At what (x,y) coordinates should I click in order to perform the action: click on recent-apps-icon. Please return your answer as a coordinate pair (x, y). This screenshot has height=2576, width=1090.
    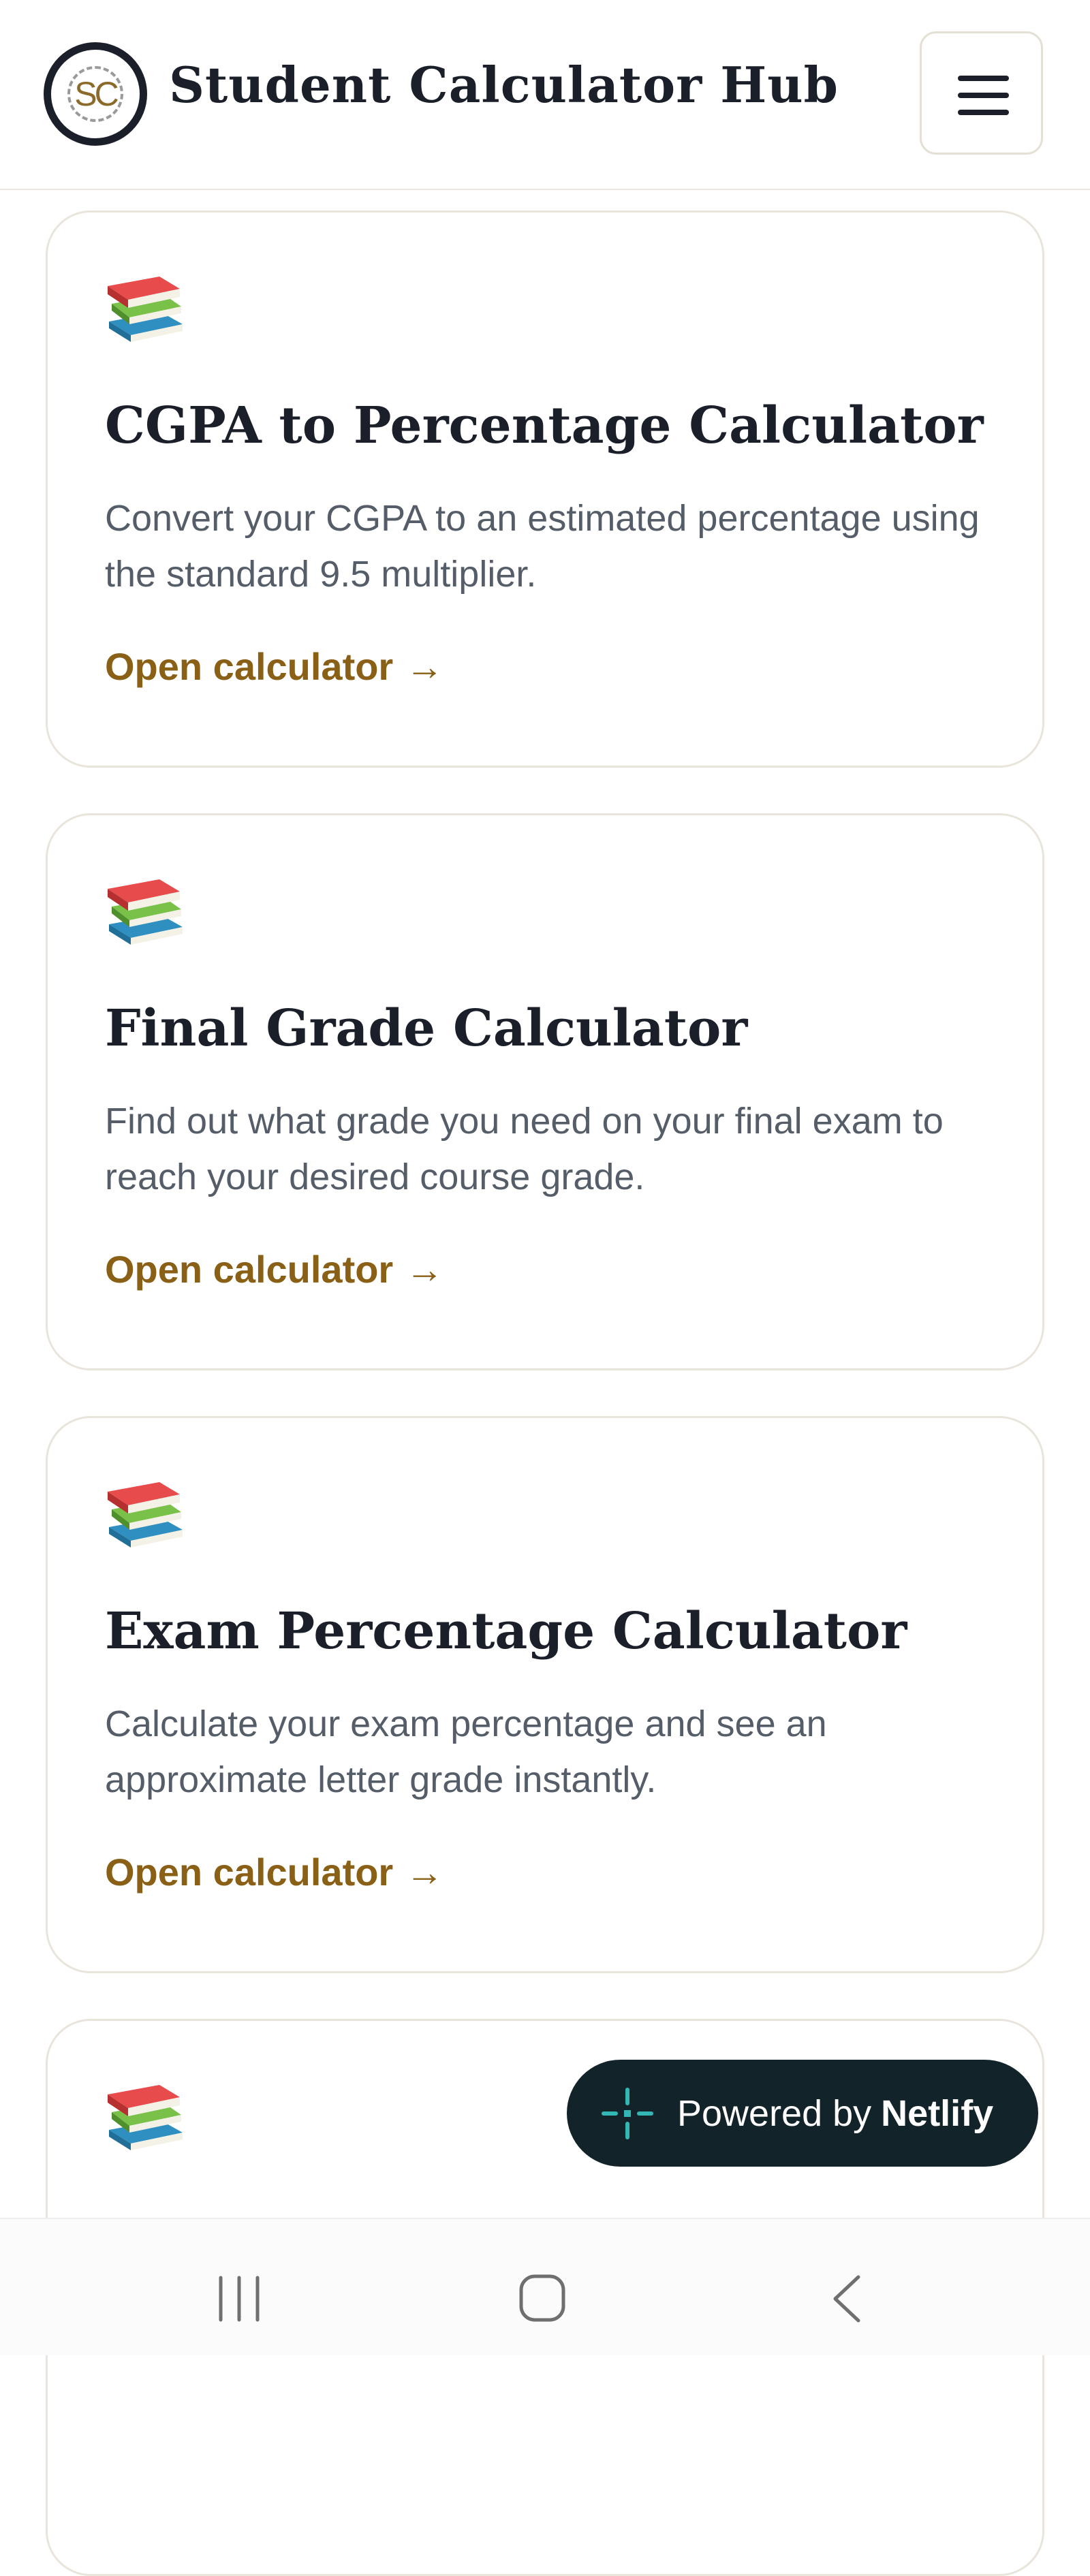
    Looking at the image, I should click on (240, 2299).